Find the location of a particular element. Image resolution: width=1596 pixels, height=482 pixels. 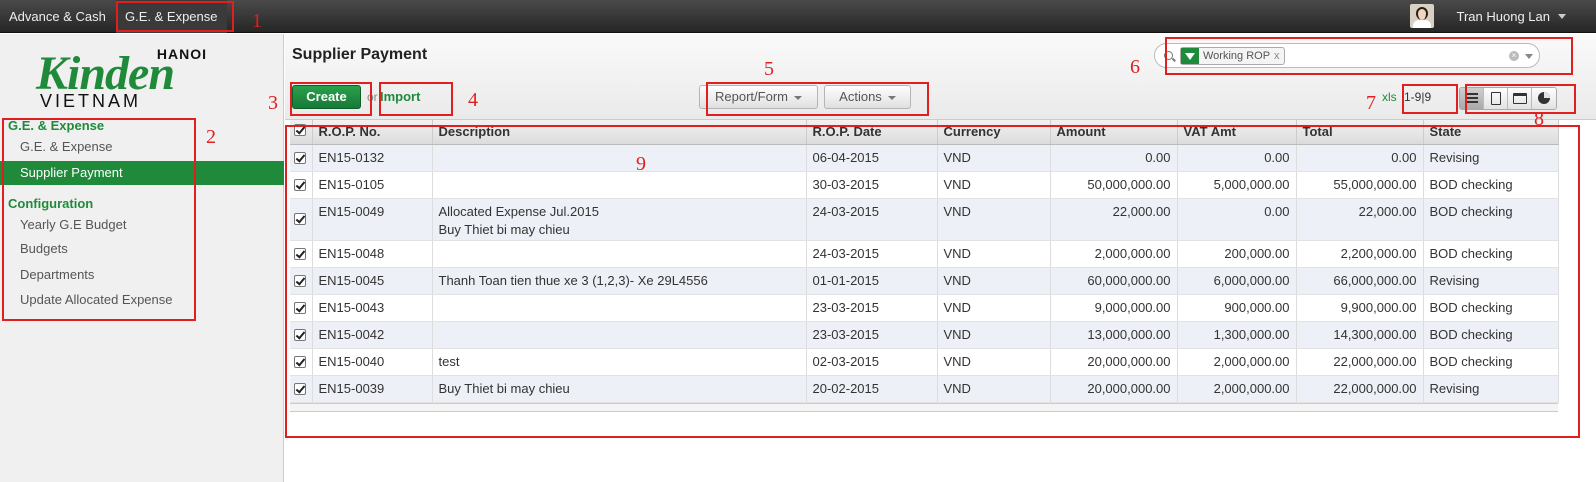

column-header: R.O.P. No. is located at coordinates (372, 132).